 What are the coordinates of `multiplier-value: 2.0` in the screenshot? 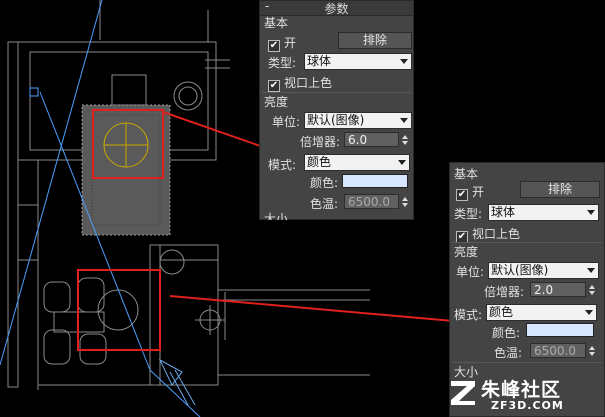 It's located at (544, 290).